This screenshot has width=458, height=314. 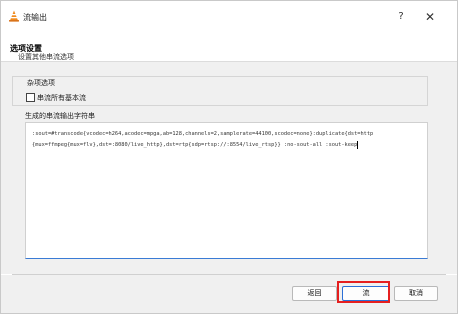 What do you see at coordinates (358, 144) in the screenshot?
I see `text-caret` at bounding box center [358, 144].